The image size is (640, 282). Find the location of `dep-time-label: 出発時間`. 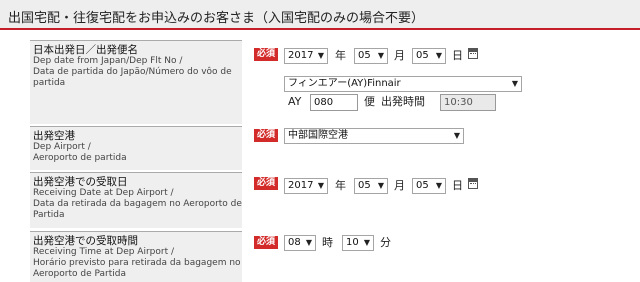

dep-time-label: 出発時間 is located at coordinates (403, 101).